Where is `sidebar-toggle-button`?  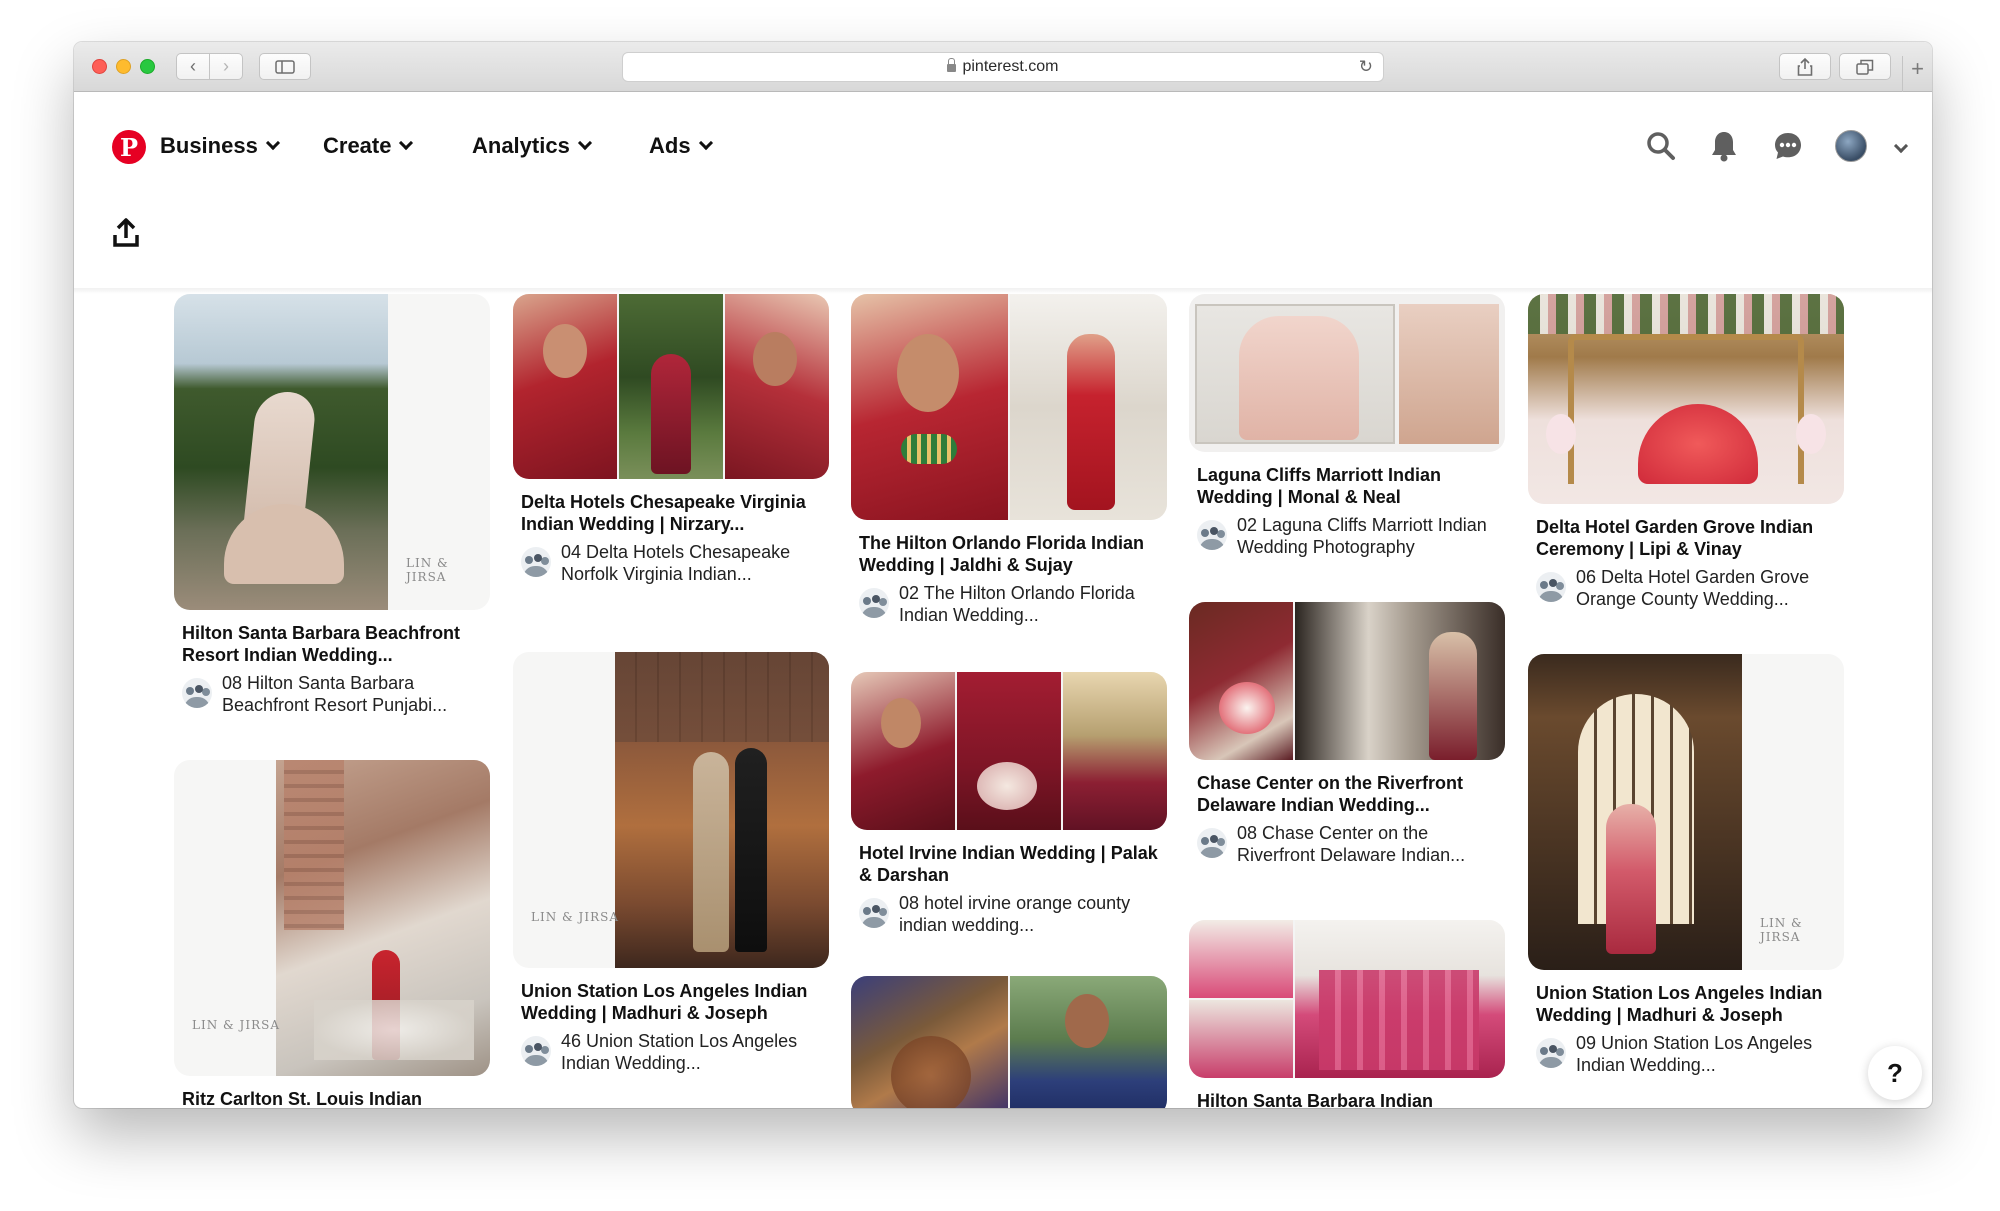
sidebar-toggle-button is located at coordinates (285, 66).